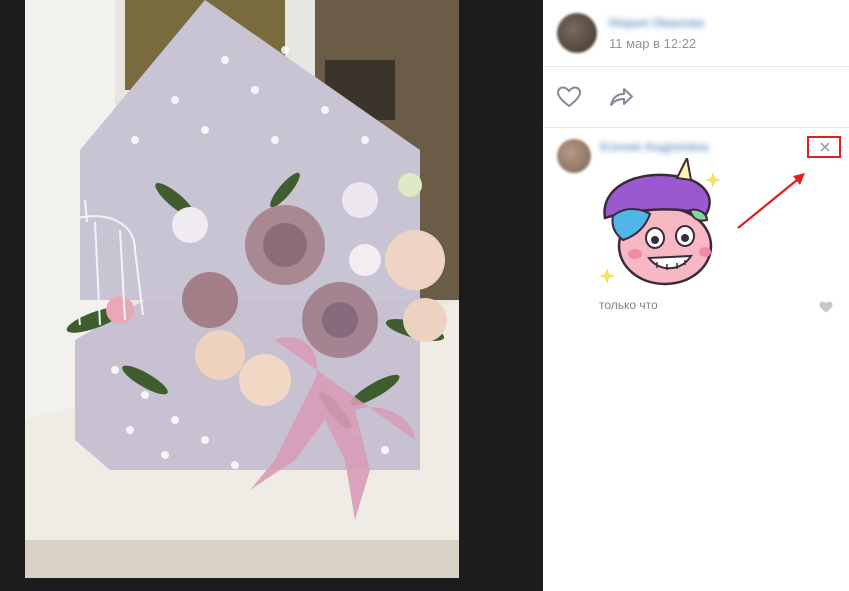  I want to click on heart-outline-icon, so click(569, 97).